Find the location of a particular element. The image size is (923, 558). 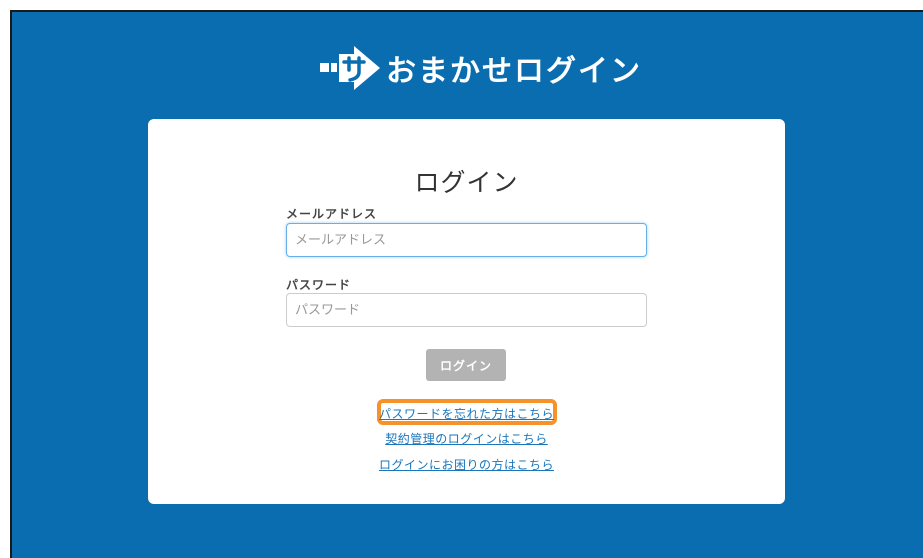

password-input is located at coordinates (466, 310).